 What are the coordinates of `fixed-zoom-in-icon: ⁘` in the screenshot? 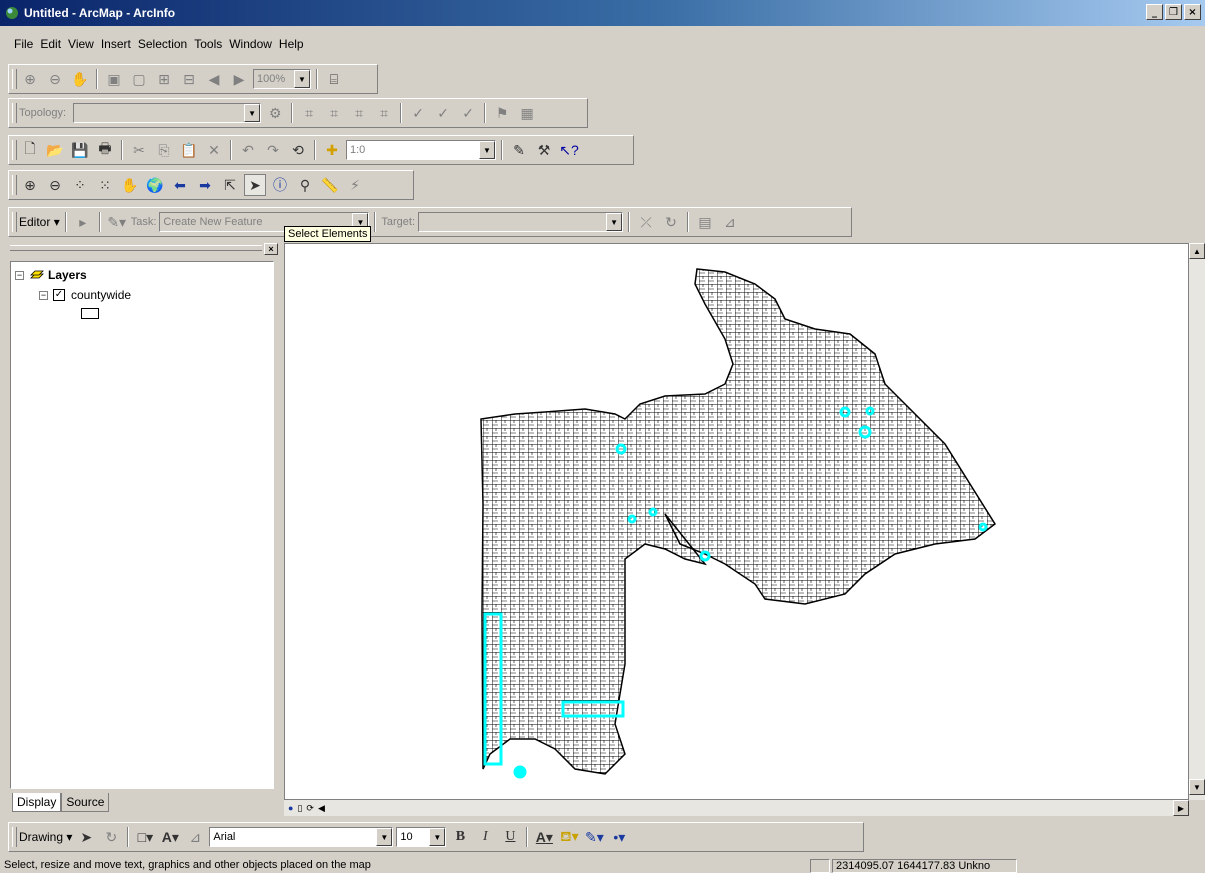 It's located at (80, 185).